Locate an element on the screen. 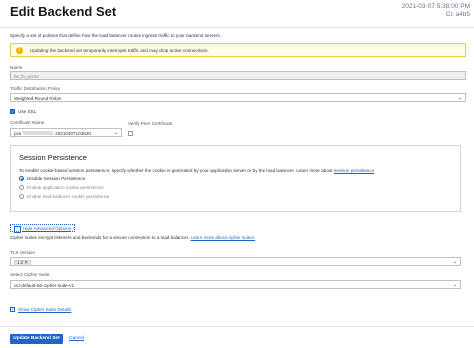 The image size is (474, 348). use-ssl-checkbox: ✓ is located at coordinates (12, 111).